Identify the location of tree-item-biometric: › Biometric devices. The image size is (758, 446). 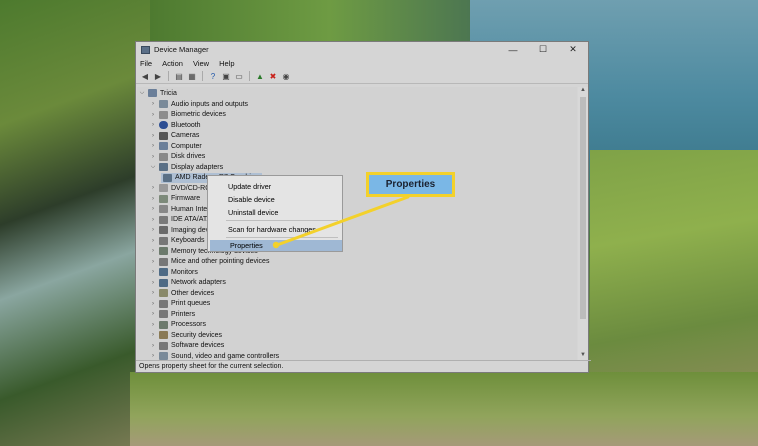
(187, 115).